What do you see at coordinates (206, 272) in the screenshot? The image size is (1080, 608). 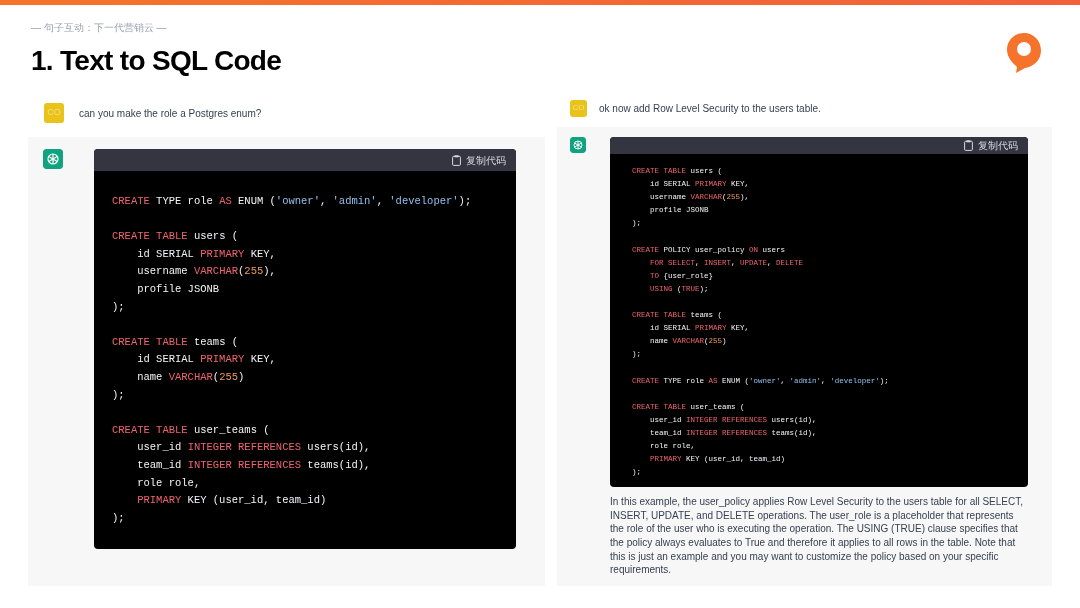 I see `code-line: username VARCHAR(255),` at bounding box center [206, 272].